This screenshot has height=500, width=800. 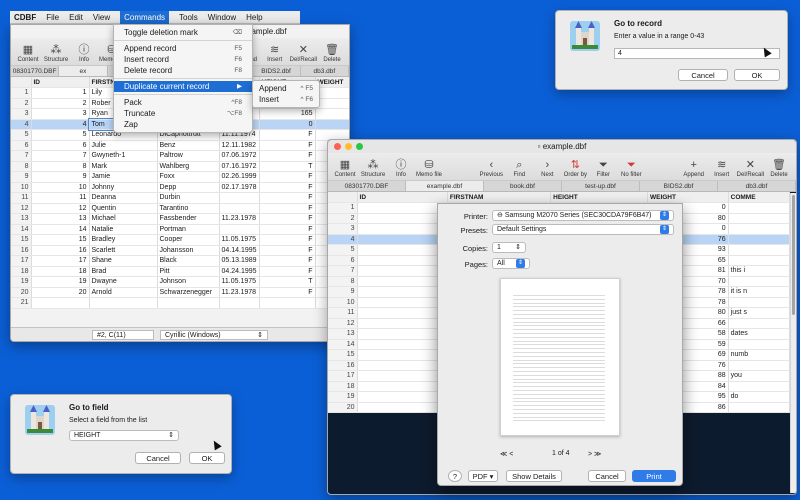 I want to click on table-cell: 02.17.1978, so click(x=239, y=187).